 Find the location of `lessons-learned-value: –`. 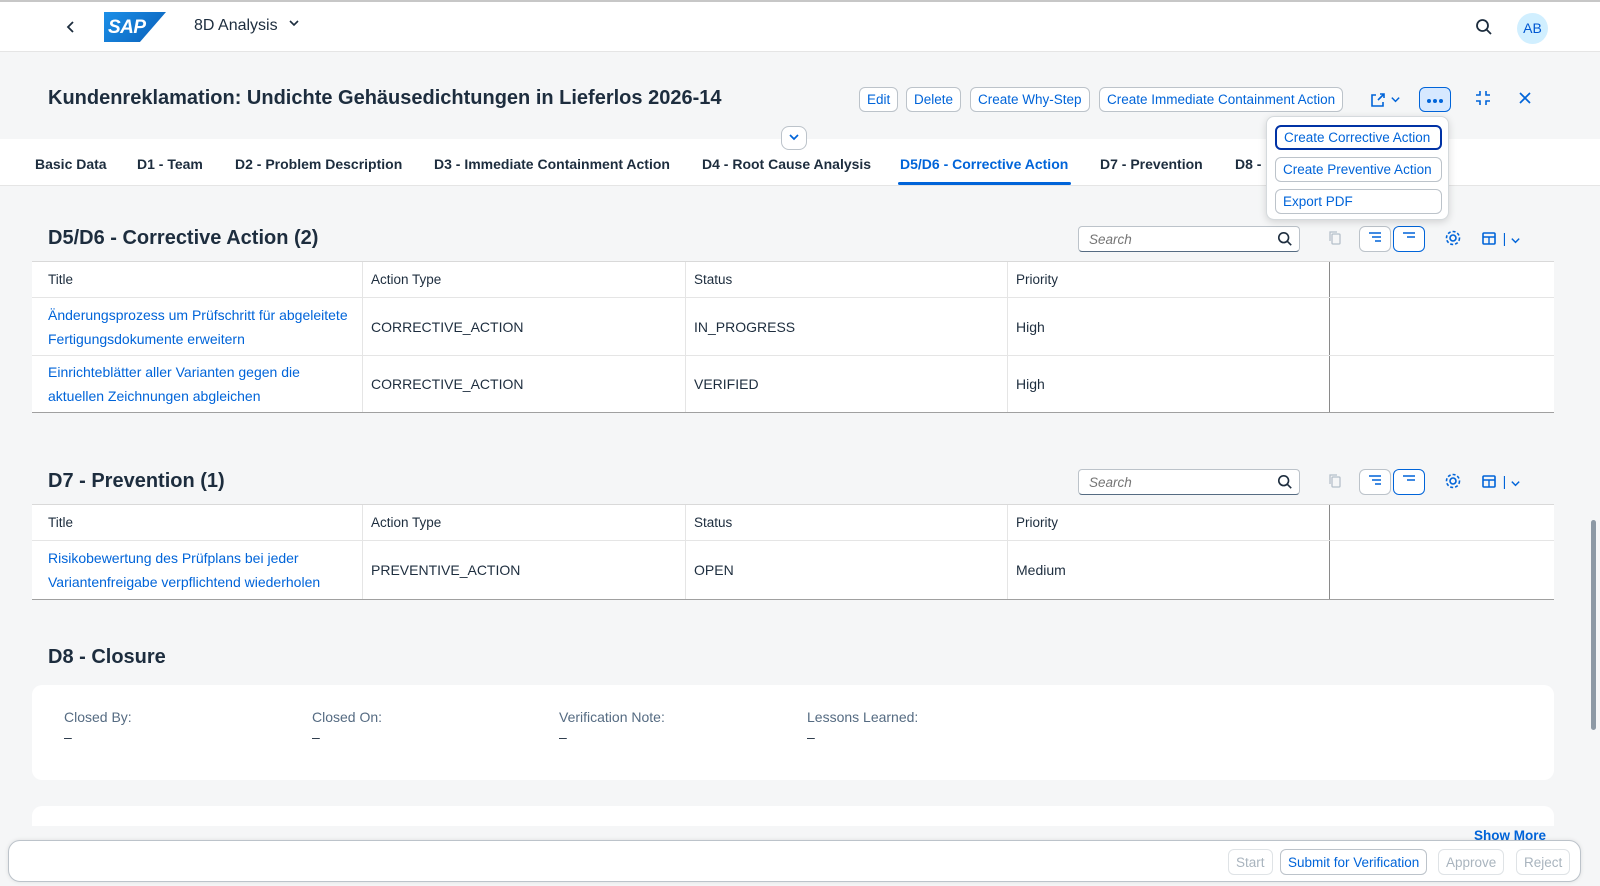

lessons-learned-value: – is located at coordinates (811, 737).